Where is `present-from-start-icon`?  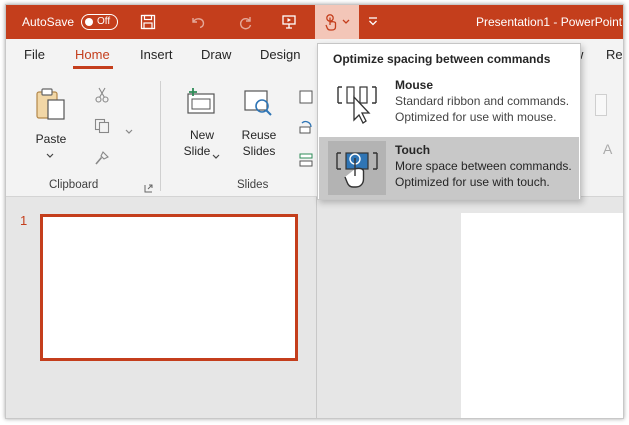
present-from-start-icon is located at coordinates (289, 22).